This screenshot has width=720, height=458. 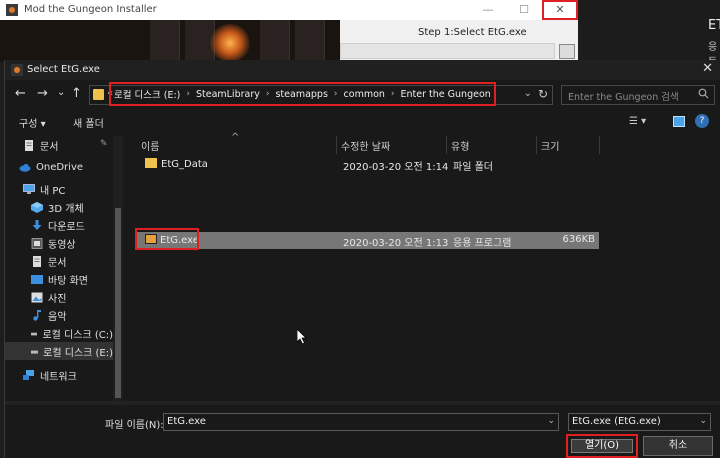 I want to click on sidebar-item-videos: 동영상, so click(x=59, y=243).